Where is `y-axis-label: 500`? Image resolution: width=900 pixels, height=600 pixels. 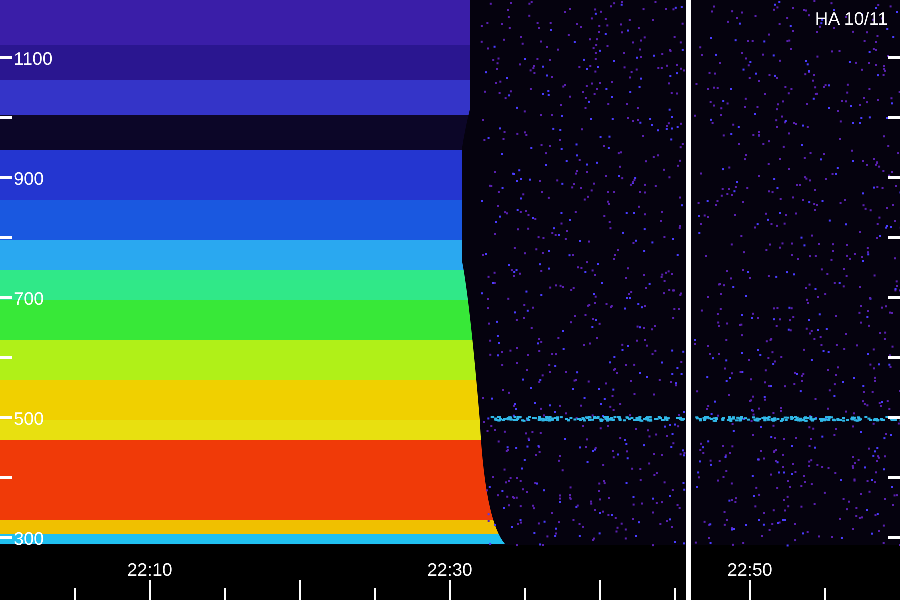 y-axis-label: 500 is located at coordinates (29, 419).